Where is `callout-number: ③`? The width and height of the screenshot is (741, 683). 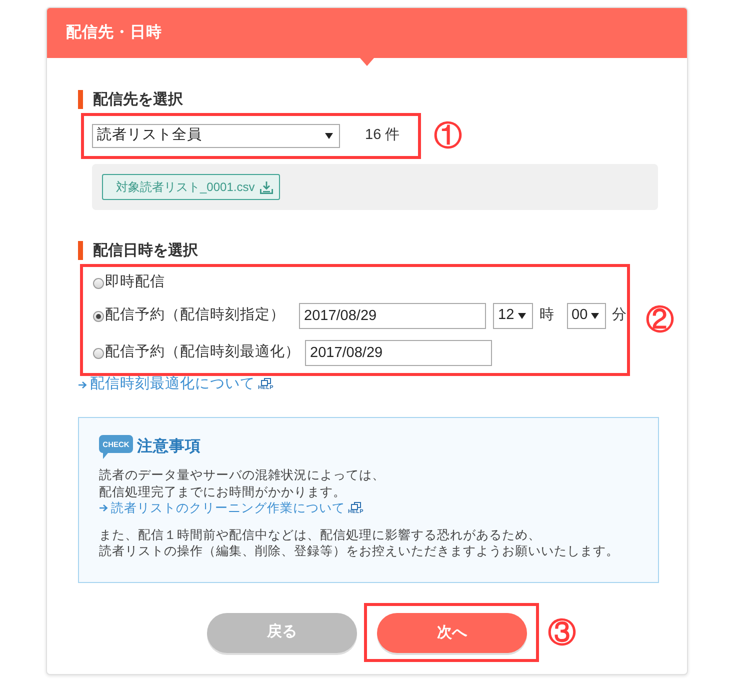 callout-number: ③ is located at coordinates (562, 632).